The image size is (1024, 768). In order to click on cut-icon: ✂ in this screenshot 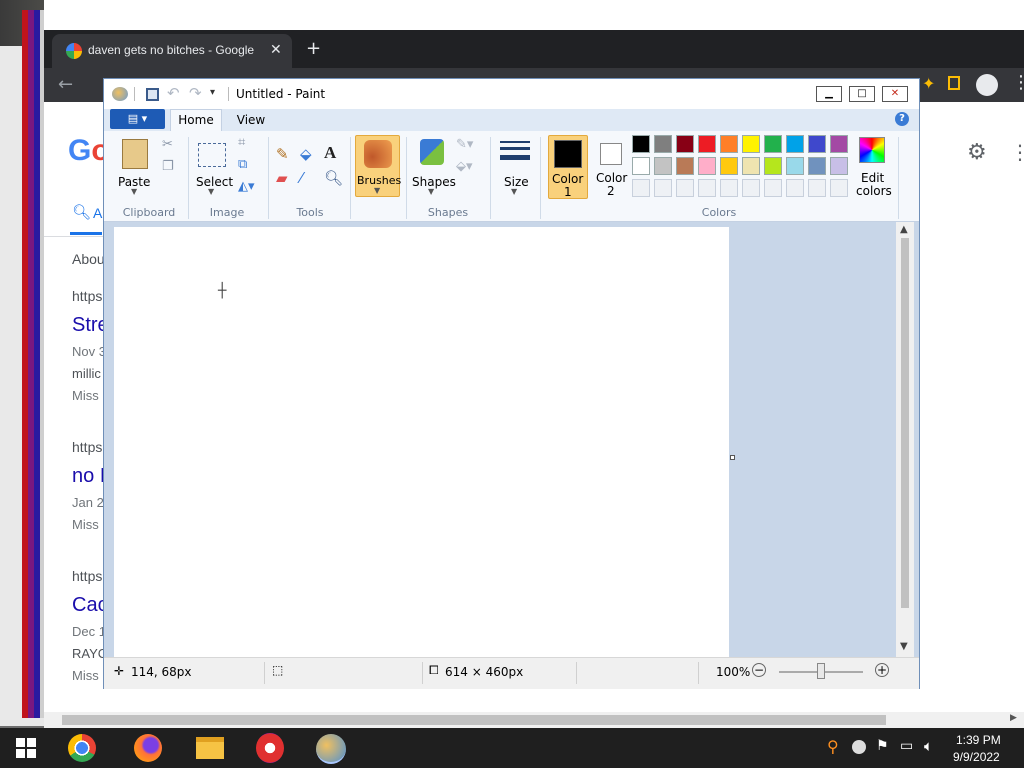, I will do `click(167, 144)`.